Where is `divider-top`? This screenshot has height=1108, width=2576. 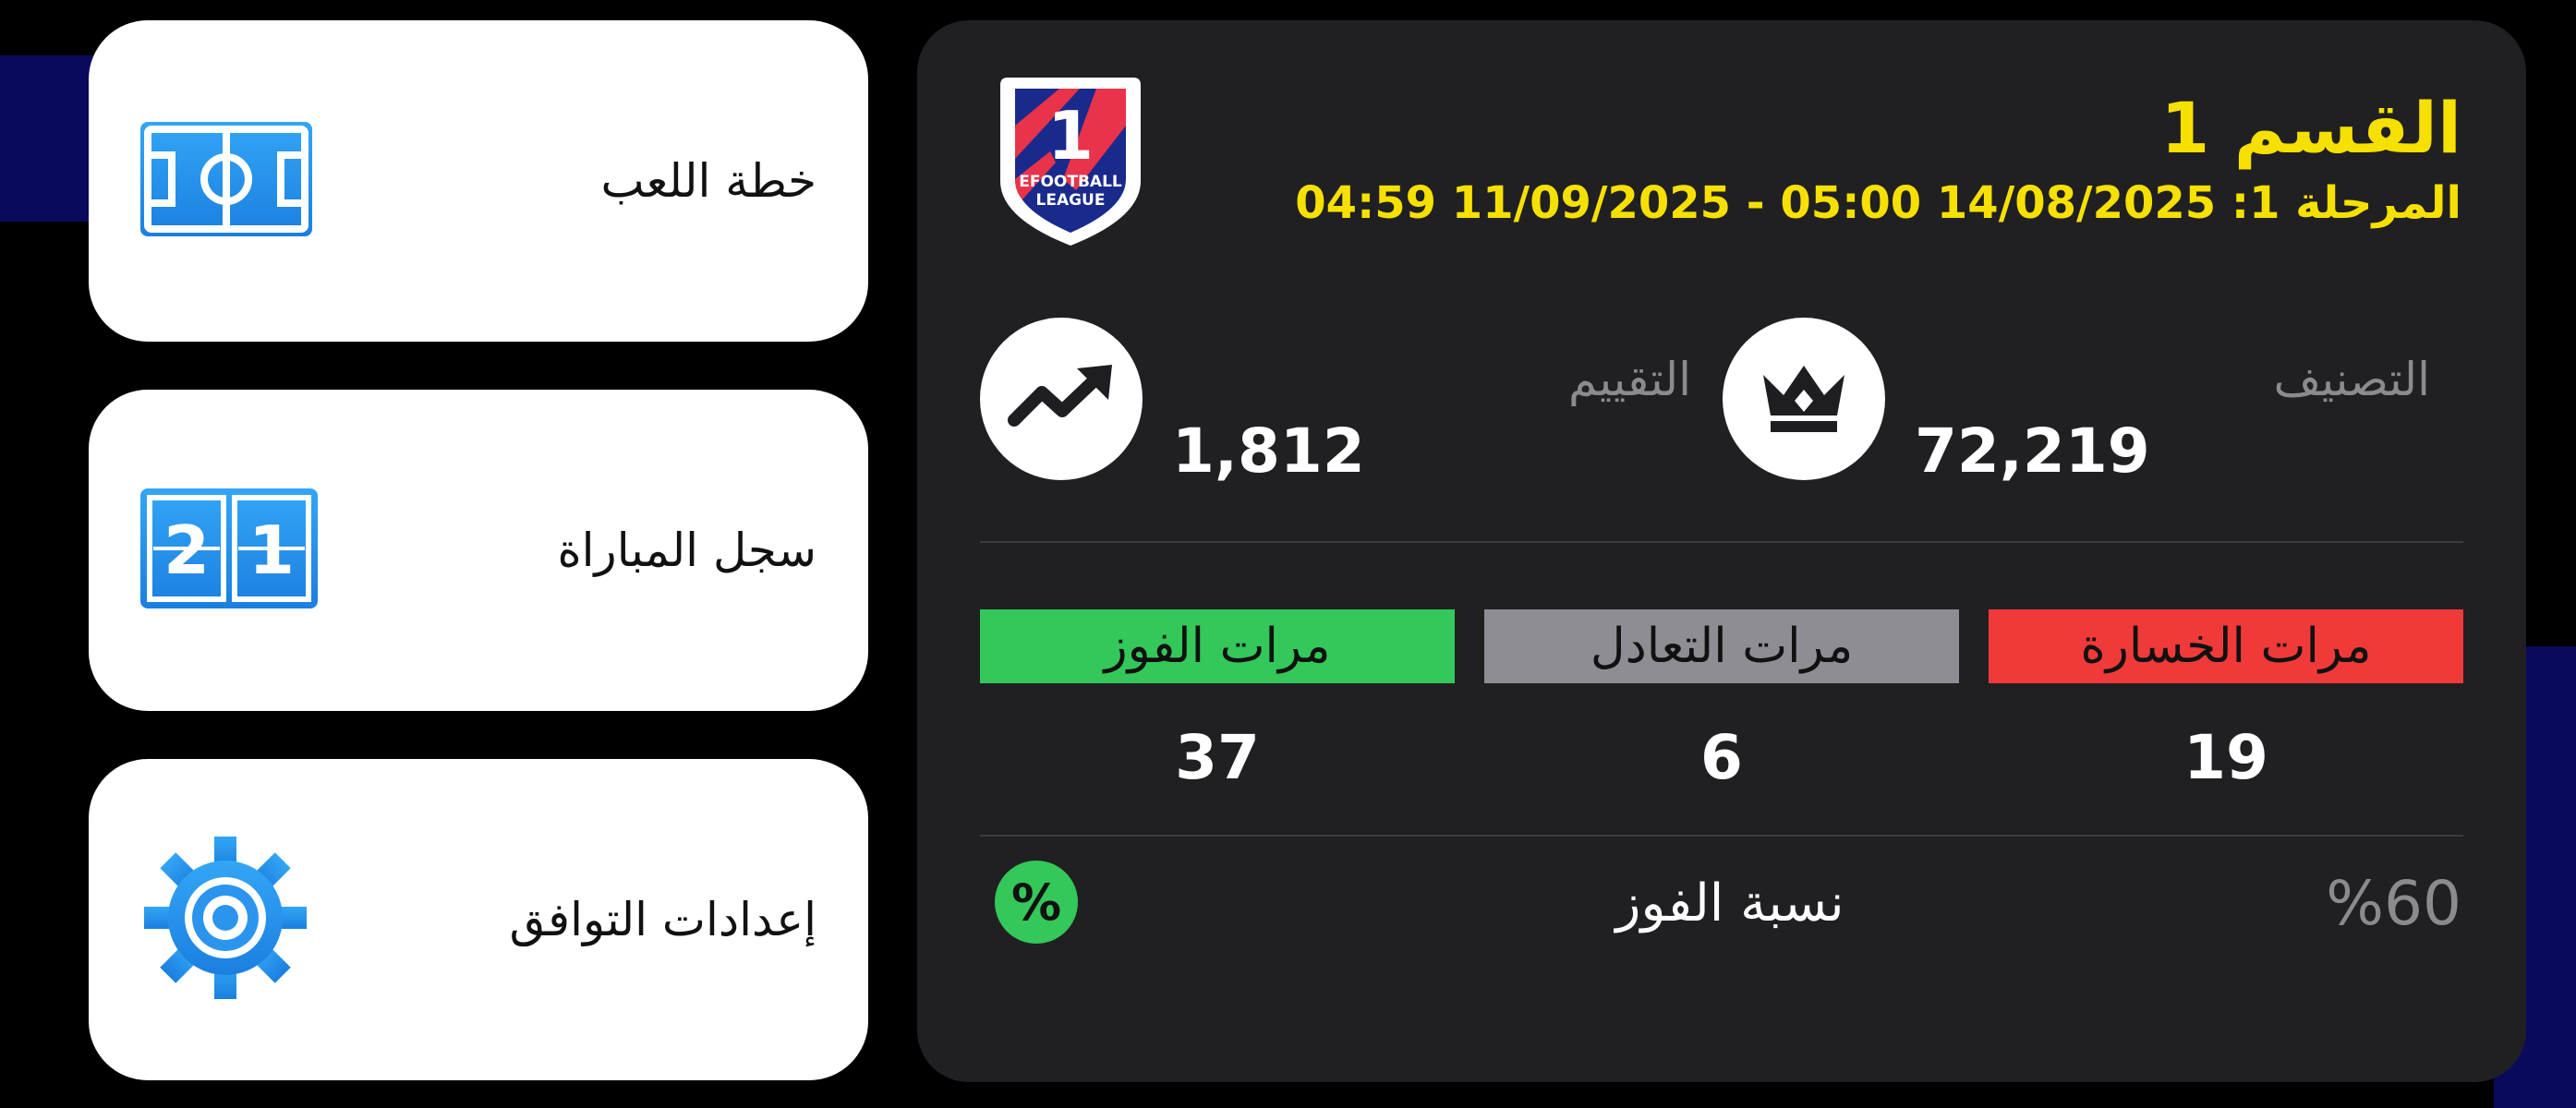
divider-top is located at coordinates (1721, 542).